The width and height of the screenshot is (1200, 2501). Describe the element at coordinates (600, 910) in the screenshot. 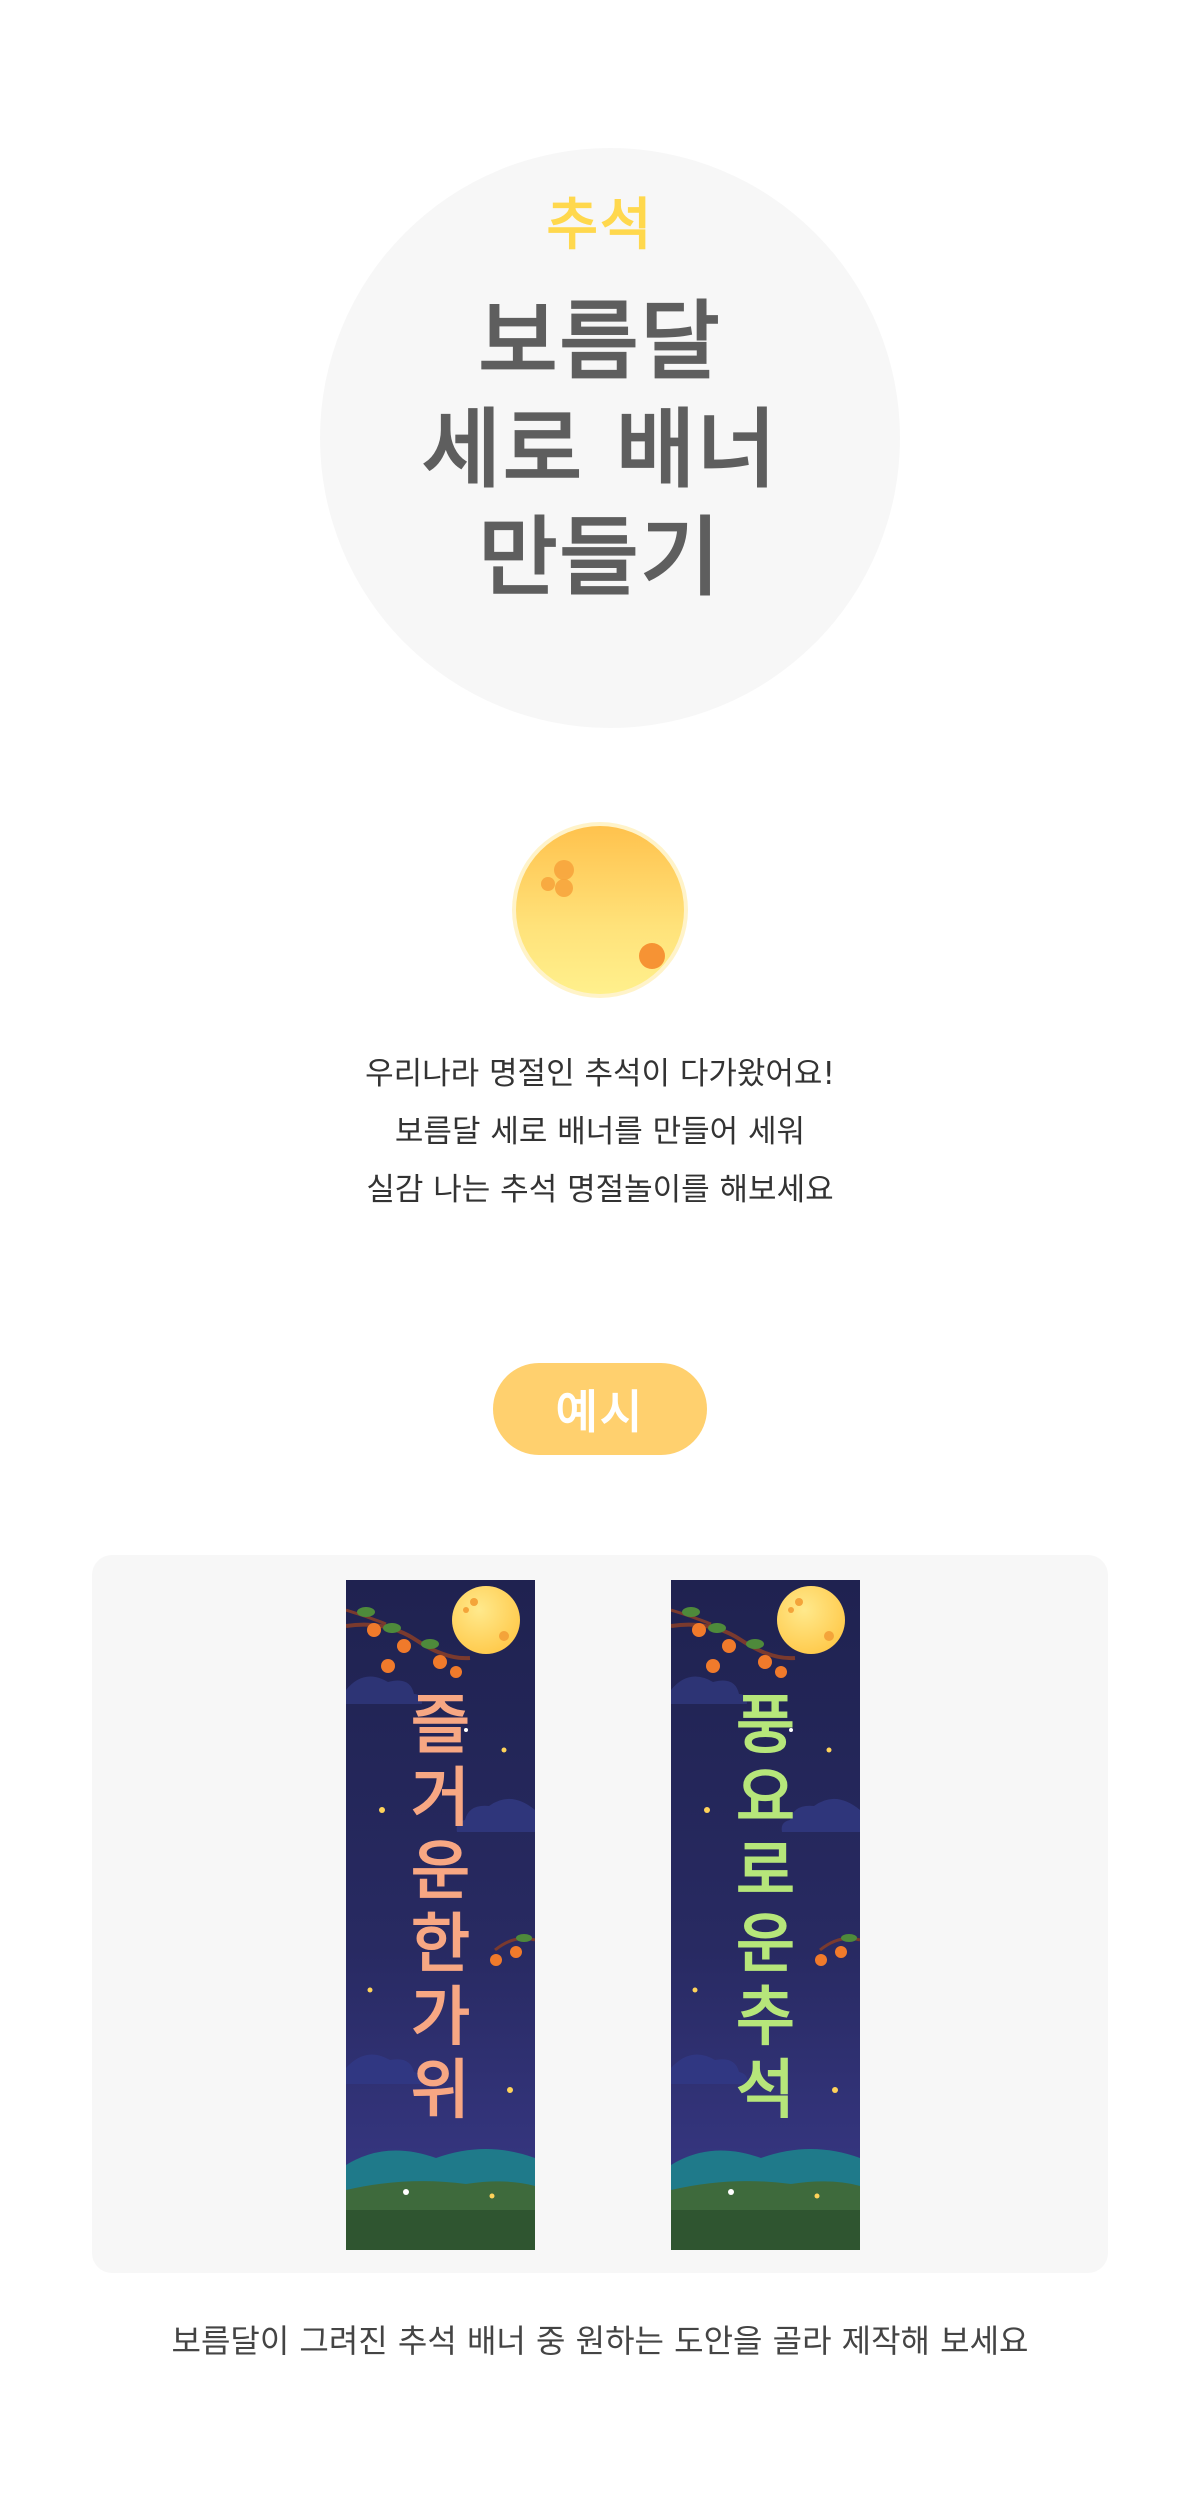

I see `full-moon-illustration` at that location.